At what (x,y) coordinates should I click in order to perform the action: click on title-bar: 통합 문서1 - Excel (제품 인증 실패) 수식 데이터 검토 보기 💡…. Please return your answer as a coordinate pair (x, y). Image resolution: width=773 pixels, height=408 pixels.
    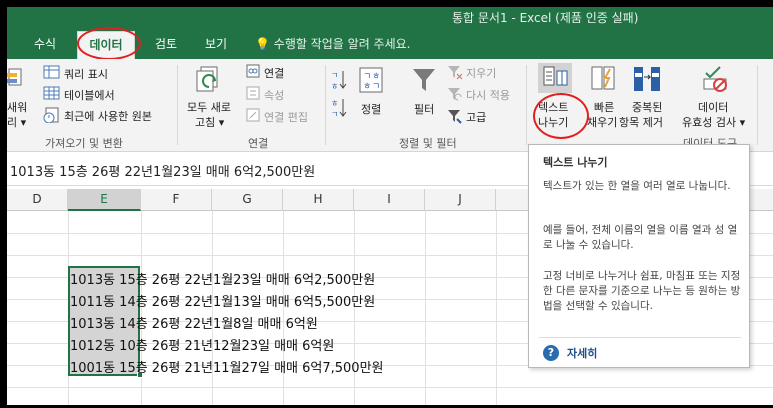
    Looking at the image, I should click on (390, 33).